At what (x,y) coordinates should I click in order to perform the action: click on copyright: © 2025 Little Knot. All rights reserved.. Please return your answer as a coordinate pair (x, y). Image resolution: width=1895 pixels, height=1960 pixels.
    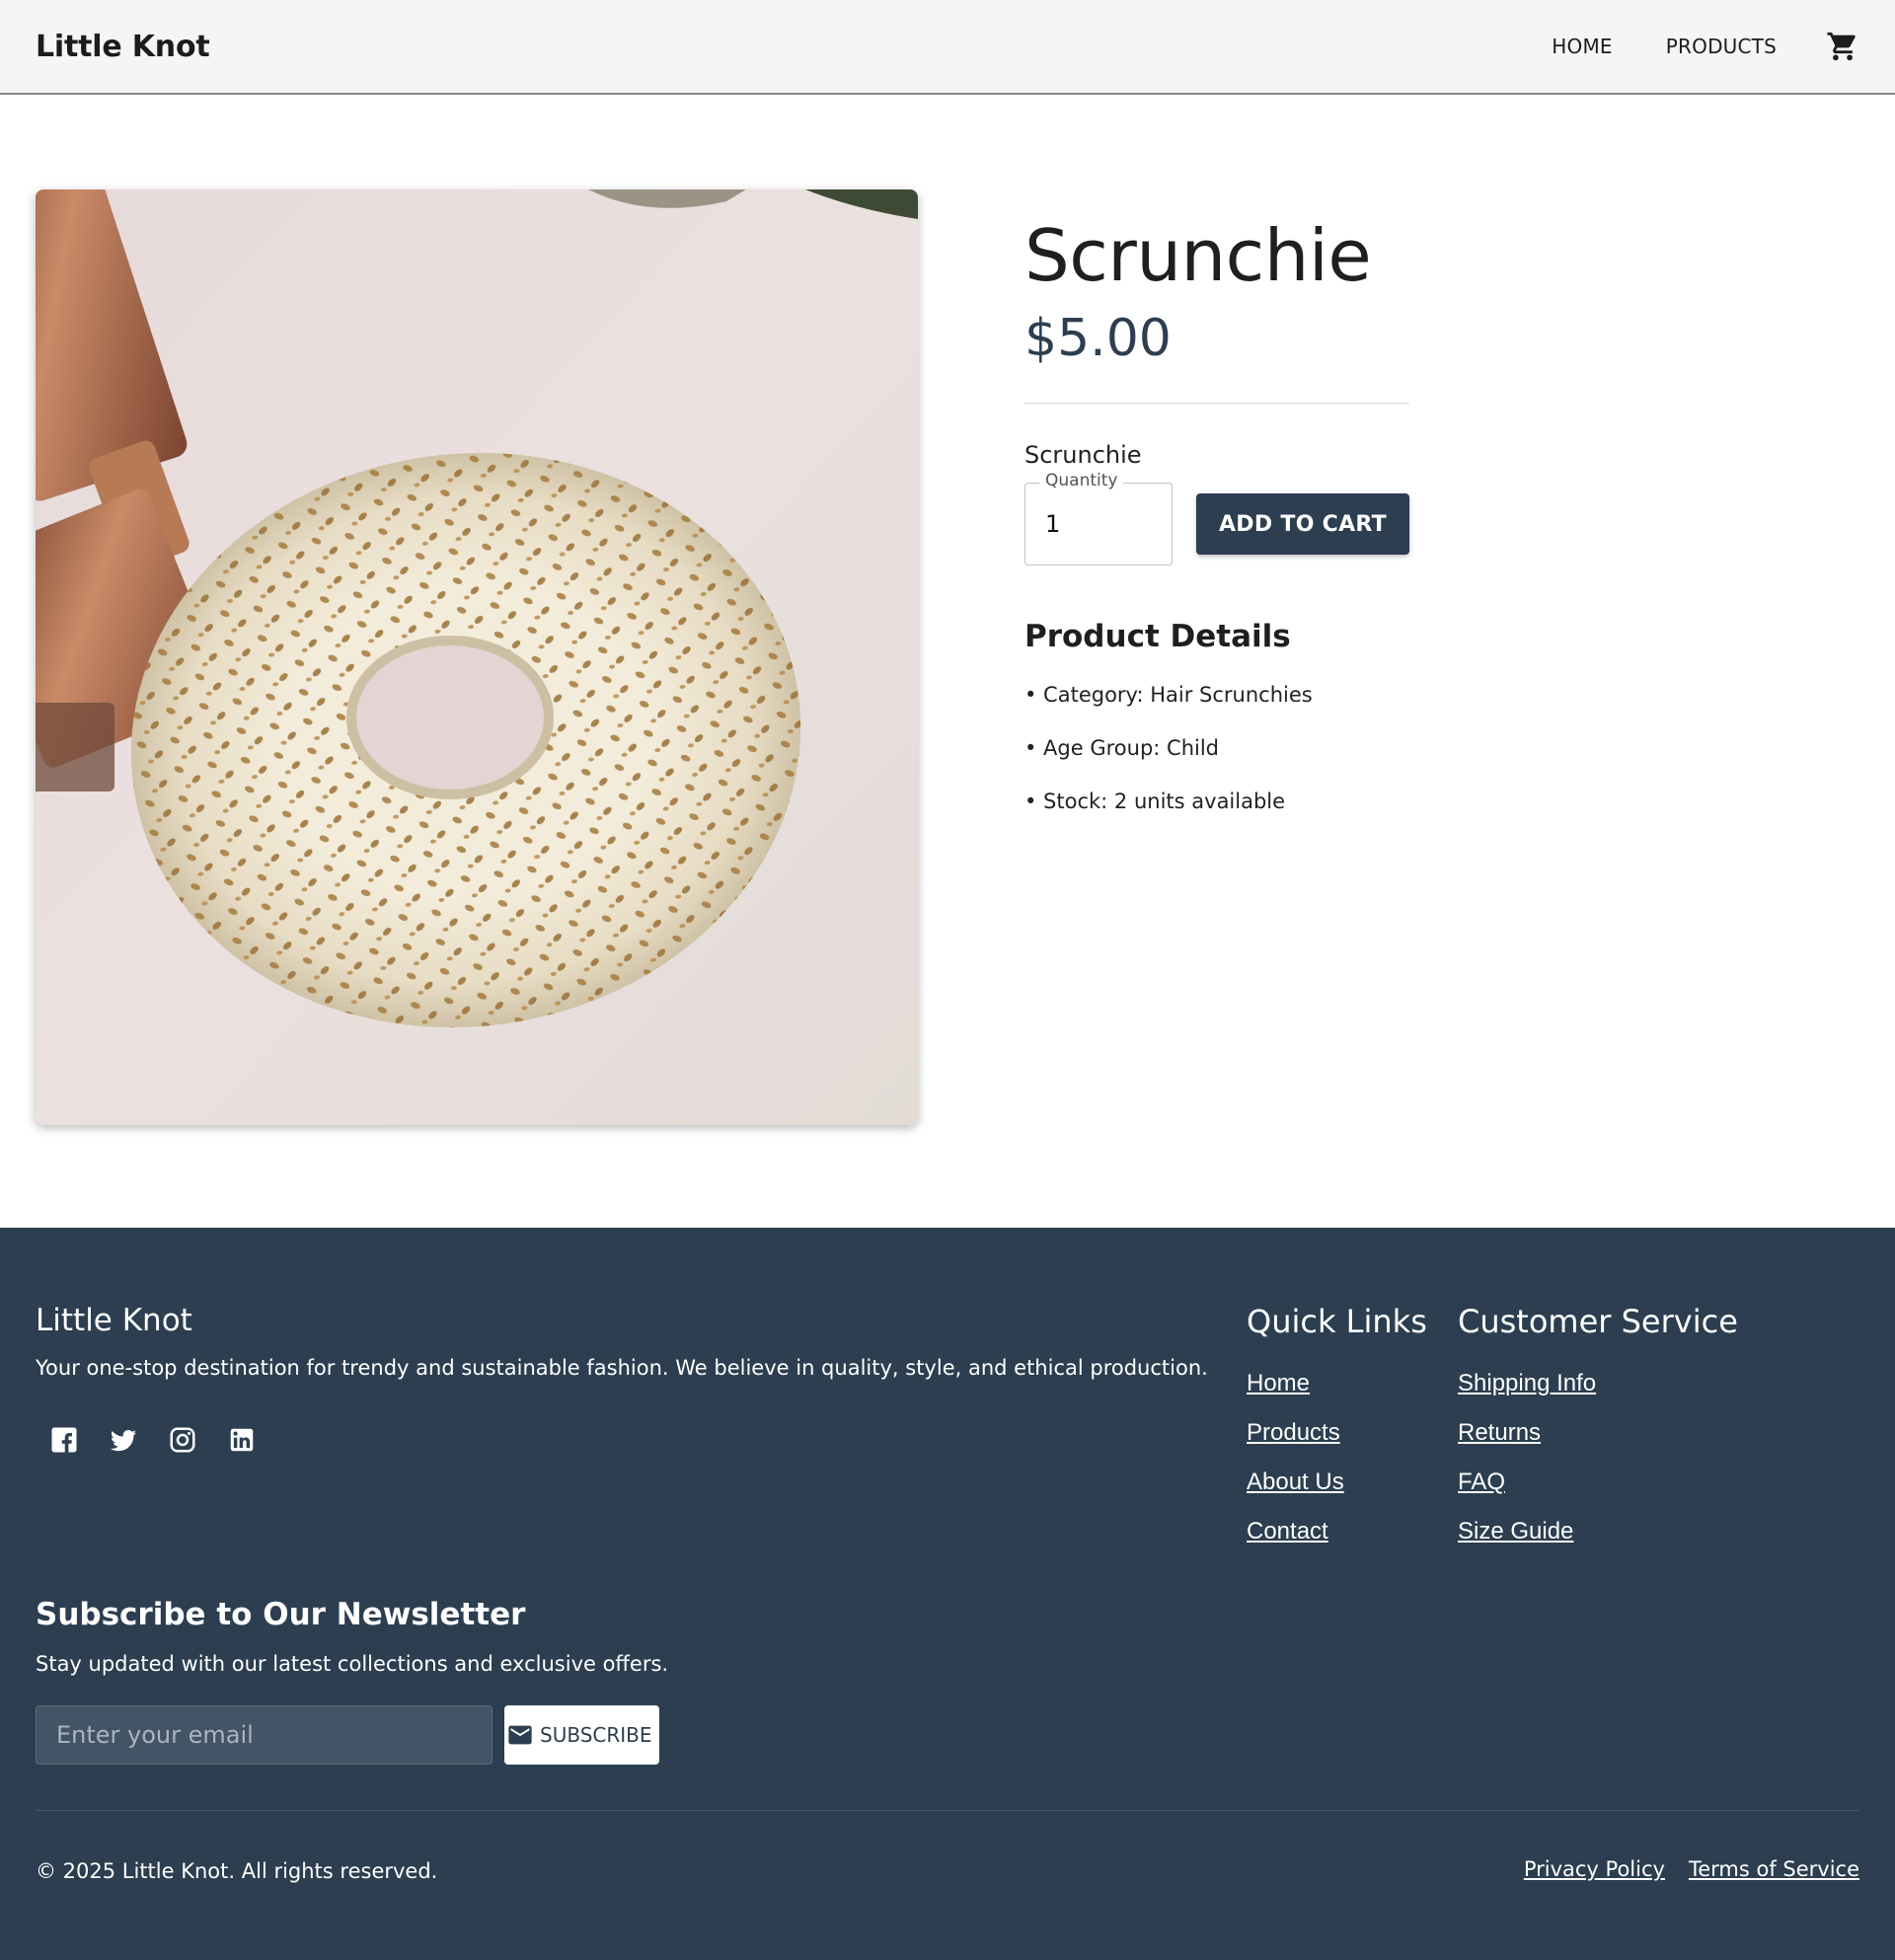
    Looking at the image, I should click on (237, 1871).